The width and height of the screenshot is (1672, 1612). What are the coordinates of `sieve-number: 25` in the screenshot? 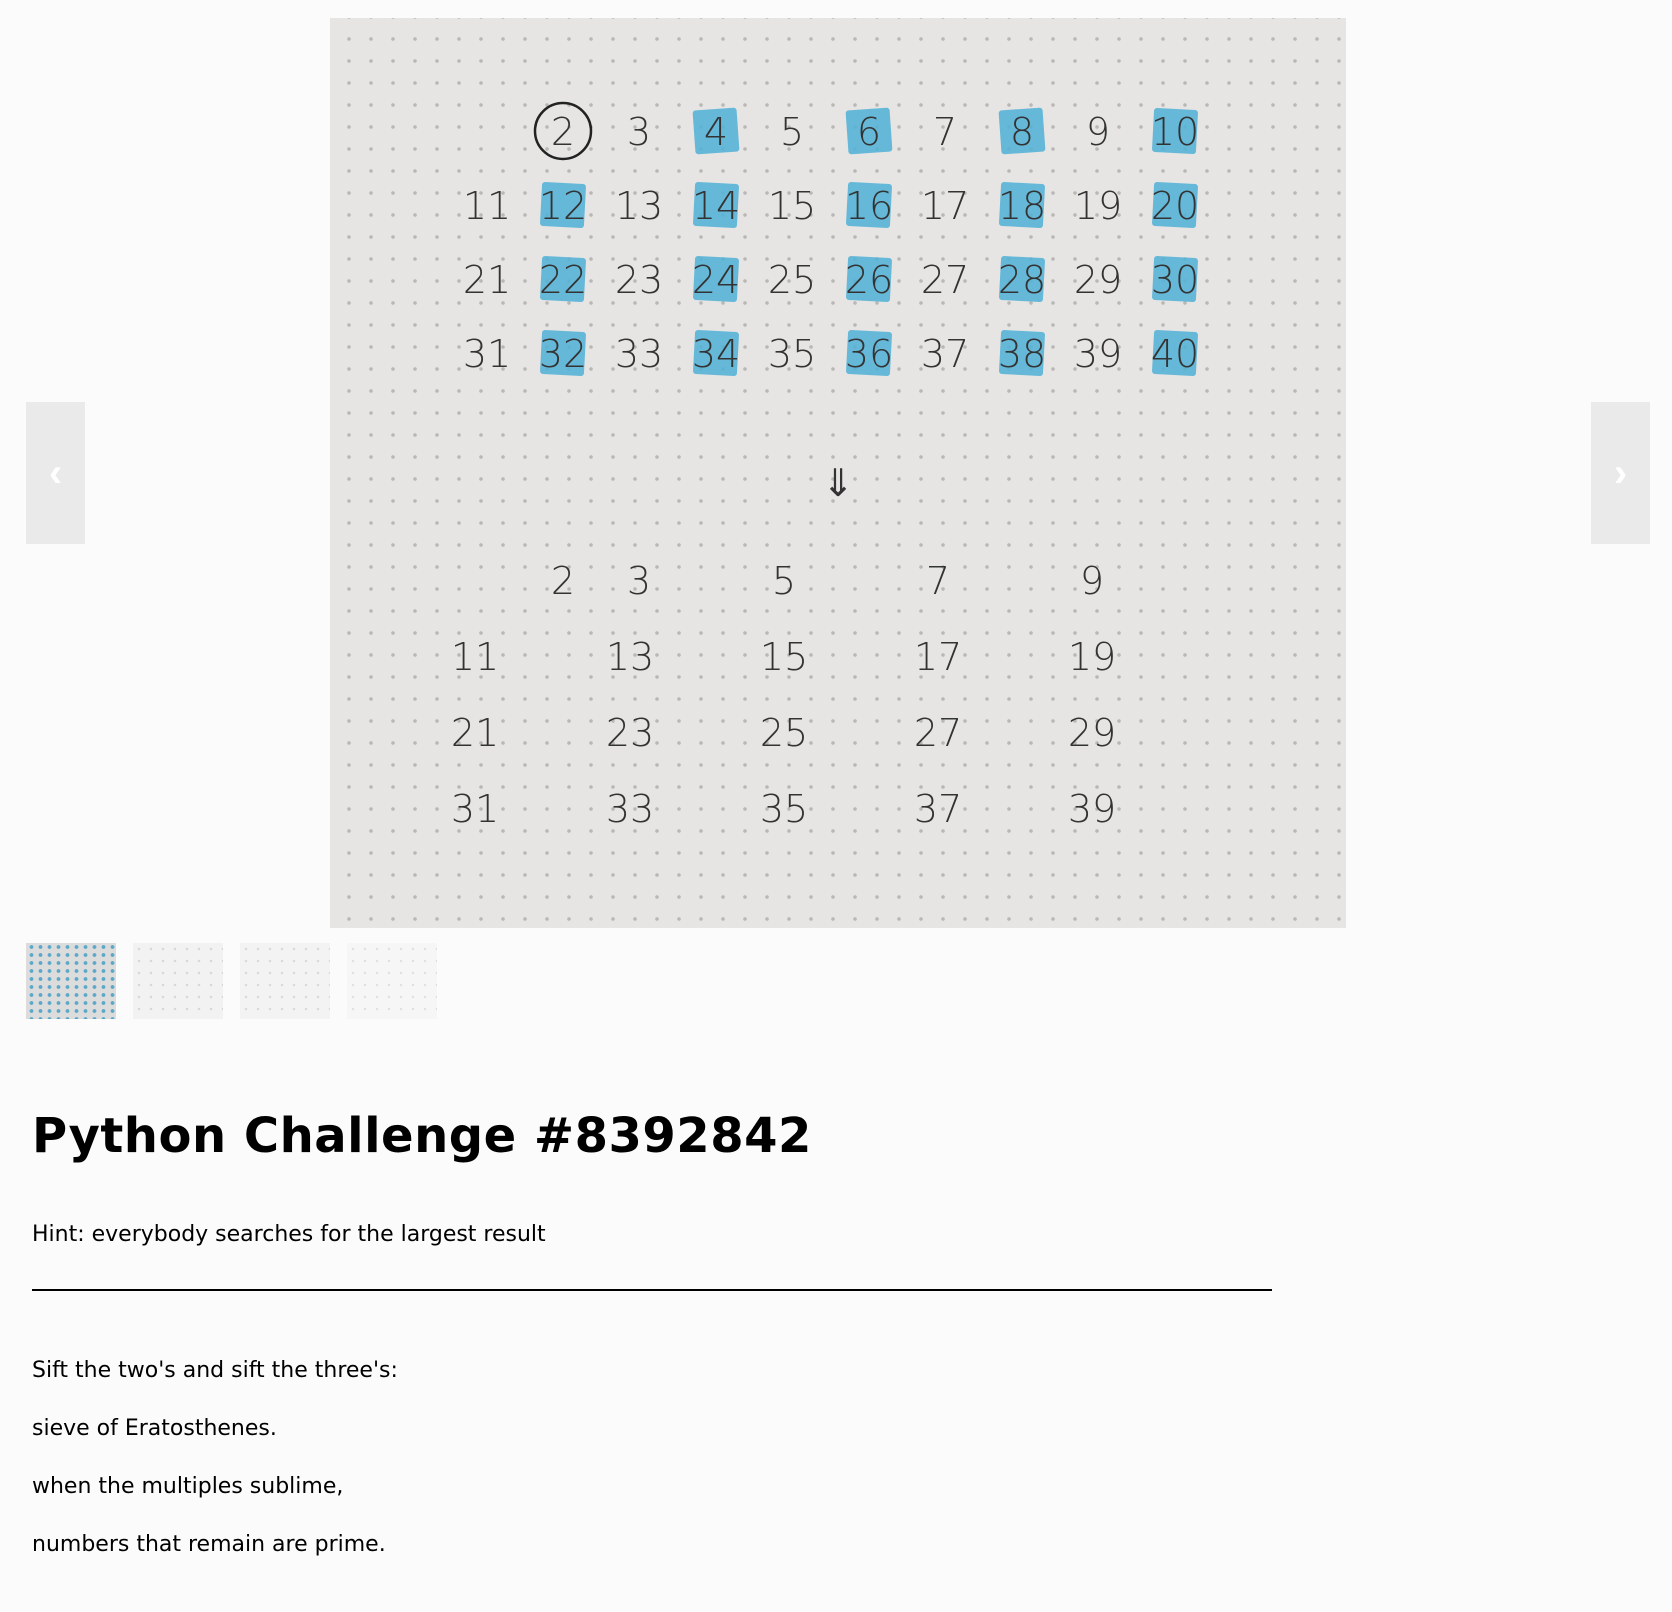 It's located at (792, 280).